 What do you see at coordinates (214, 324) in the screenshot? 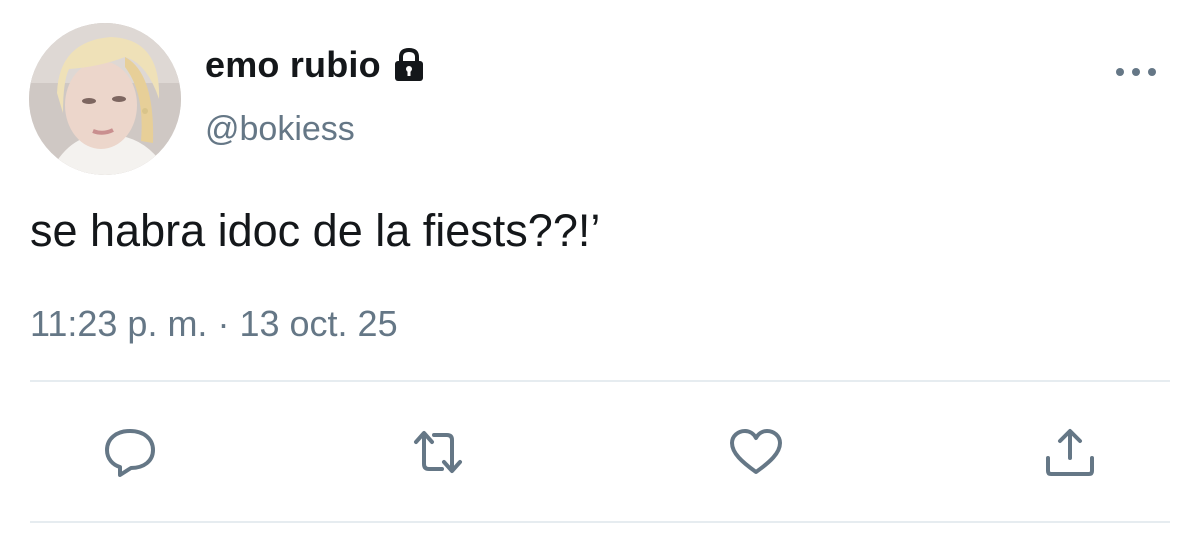
I see `tweet-meta: 11:23 p. m. · 13 oct. 25` at bounding box center [214, 324].